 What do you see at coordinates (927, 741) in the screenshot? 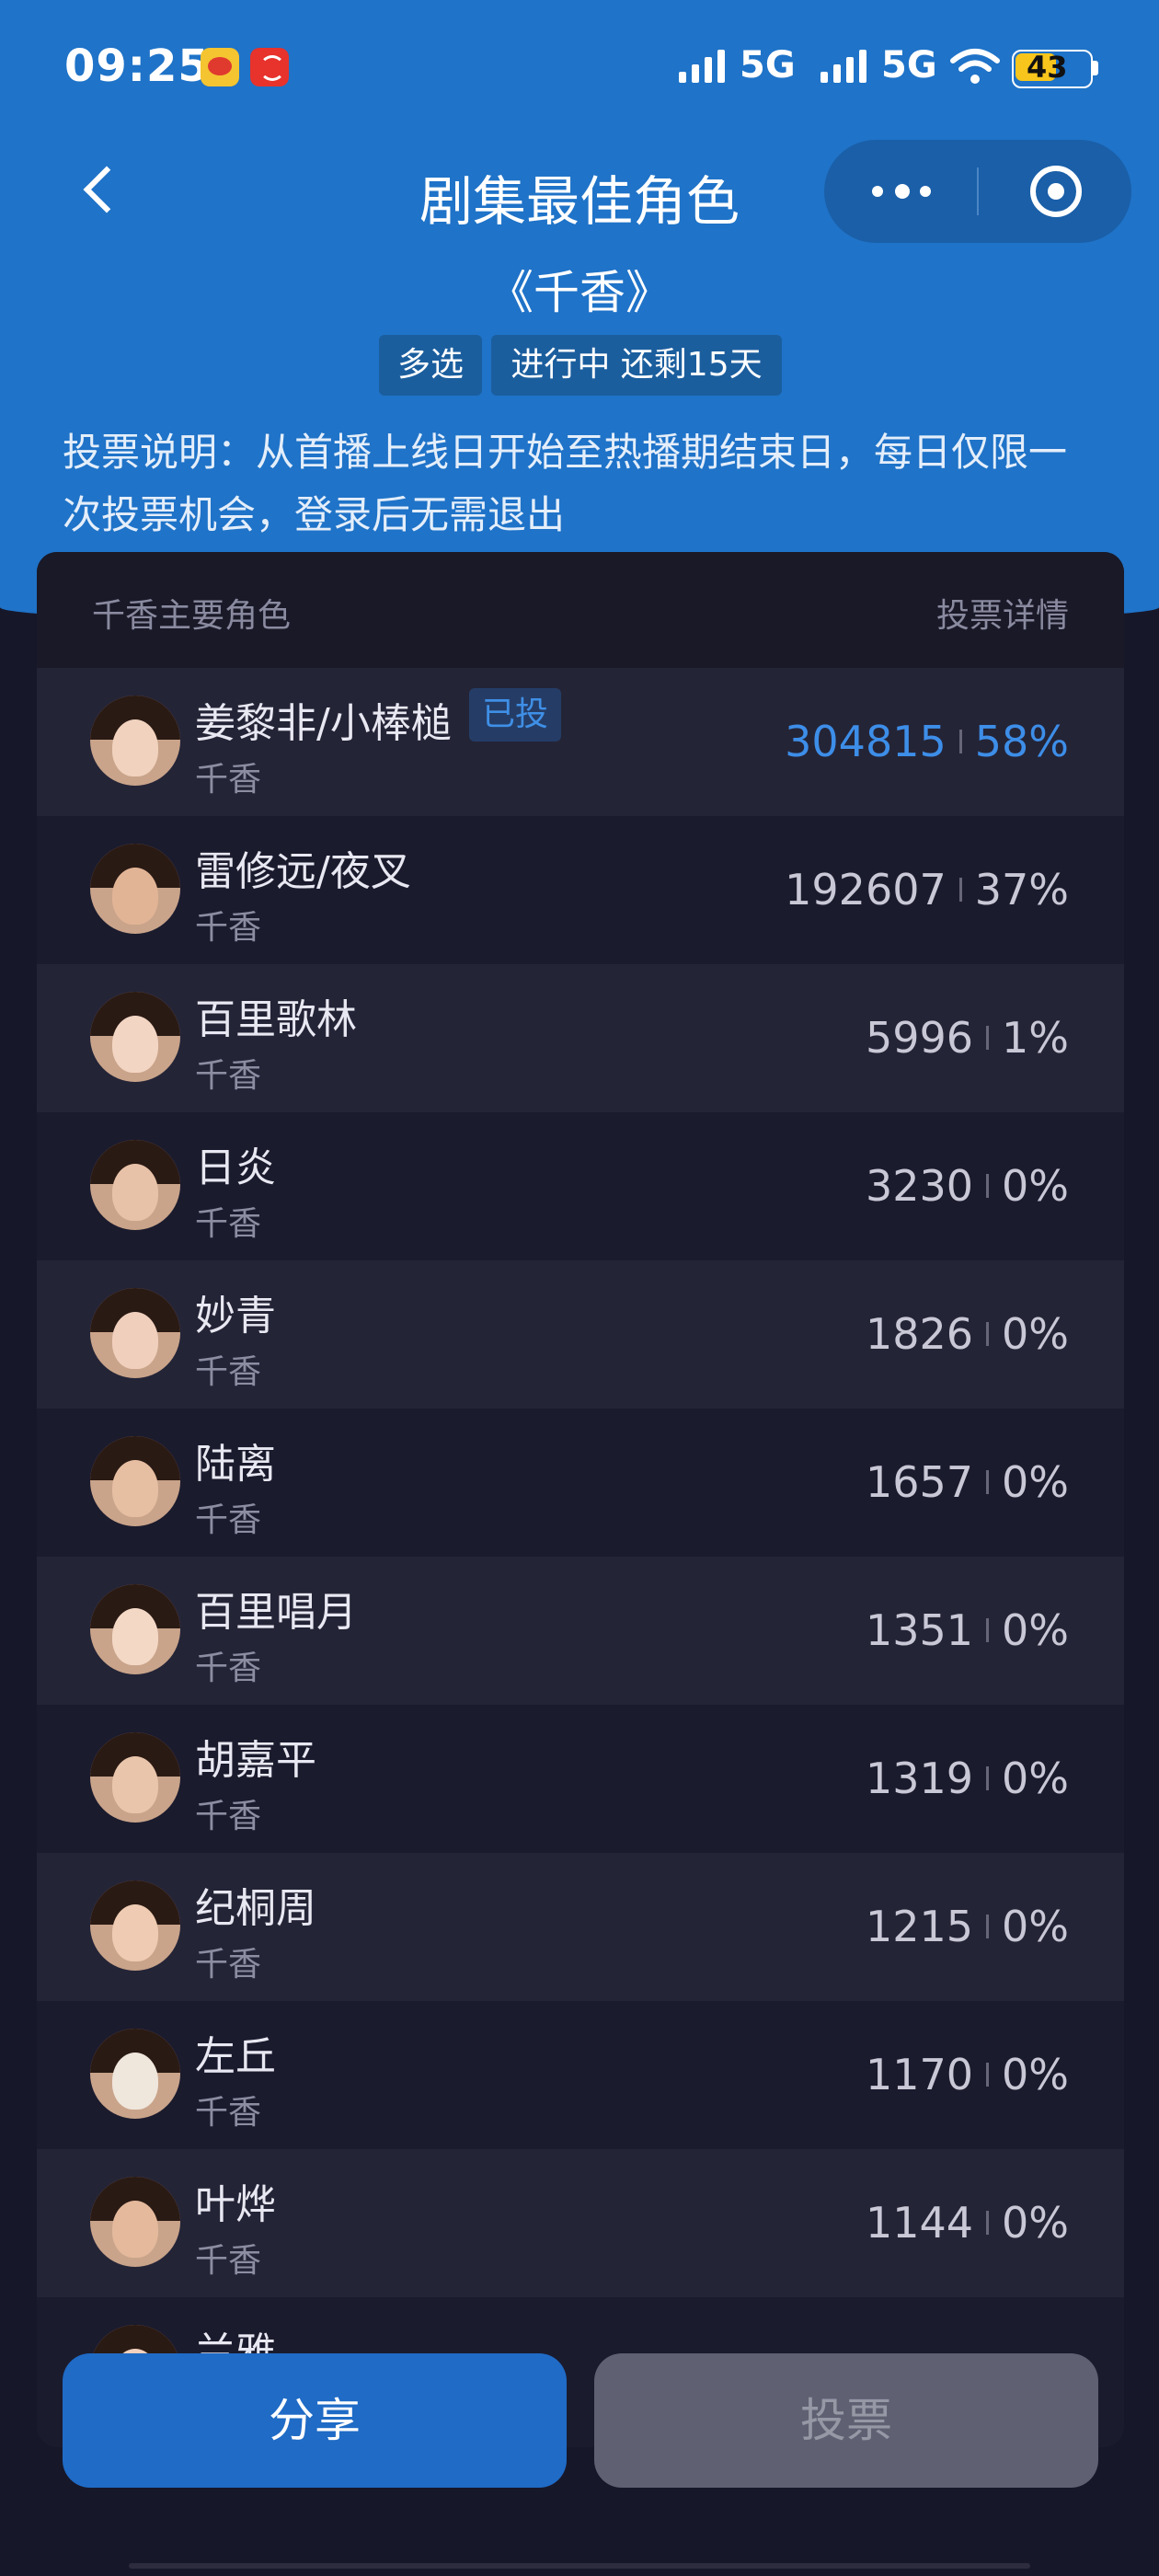
I see `vote-stat: 304815 58%` at bounding box center [927, 741].